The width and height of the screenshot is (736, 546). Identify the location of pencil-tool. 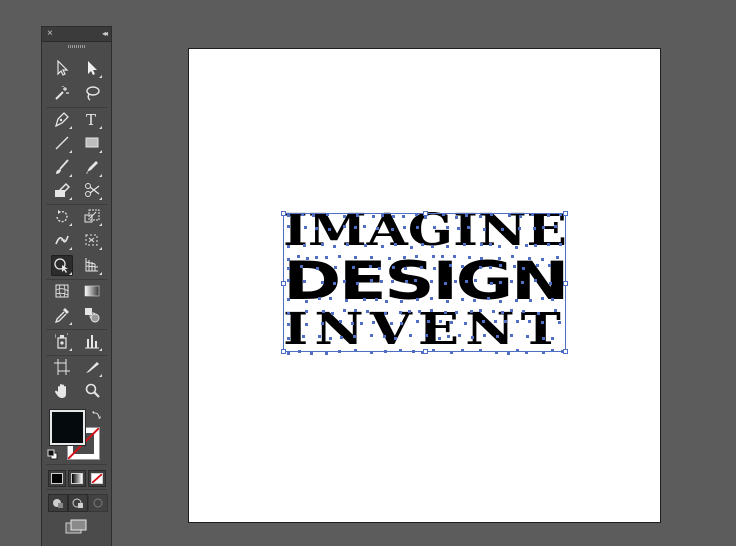
(92, 167).